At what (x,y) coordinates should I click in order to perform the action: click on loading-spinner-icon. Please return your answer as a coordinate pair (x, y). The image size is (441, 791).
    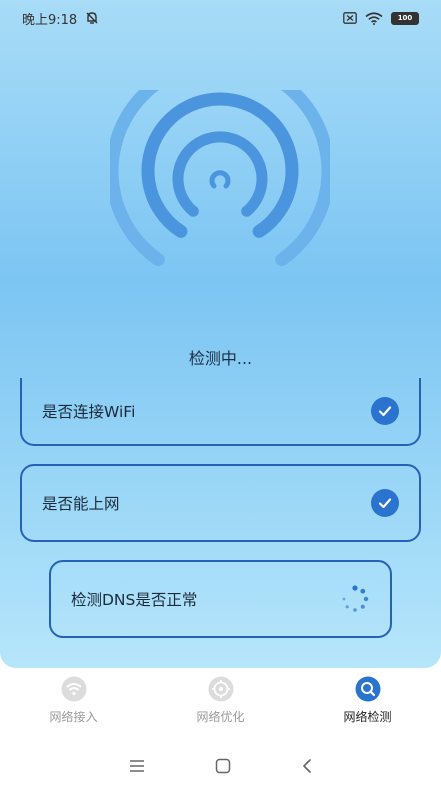
    Looking at the image, I should click on (355, 598).